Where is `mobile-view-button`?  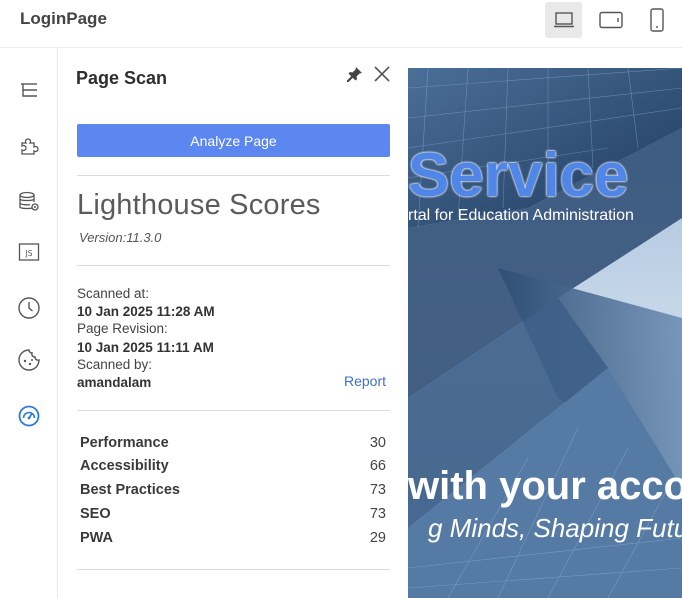
mobile-view-button is located at coordinates (656, 20).